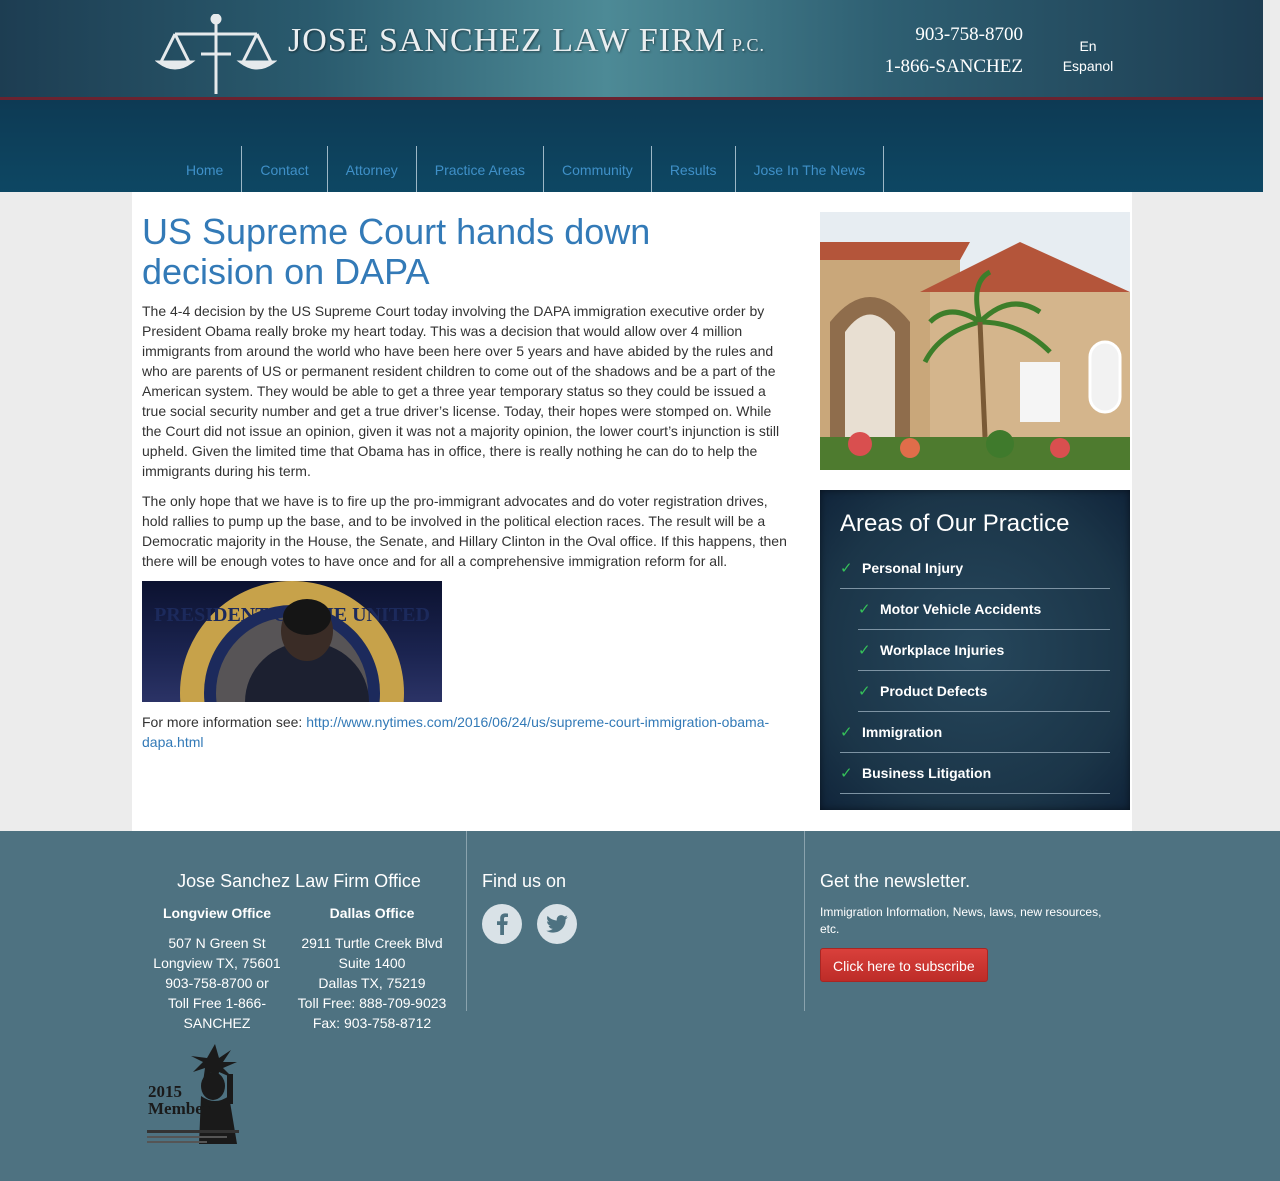 The width and height of the screenshot is (1280, 1181). I want to click on lang-en-link: En, so click(1088, 46).